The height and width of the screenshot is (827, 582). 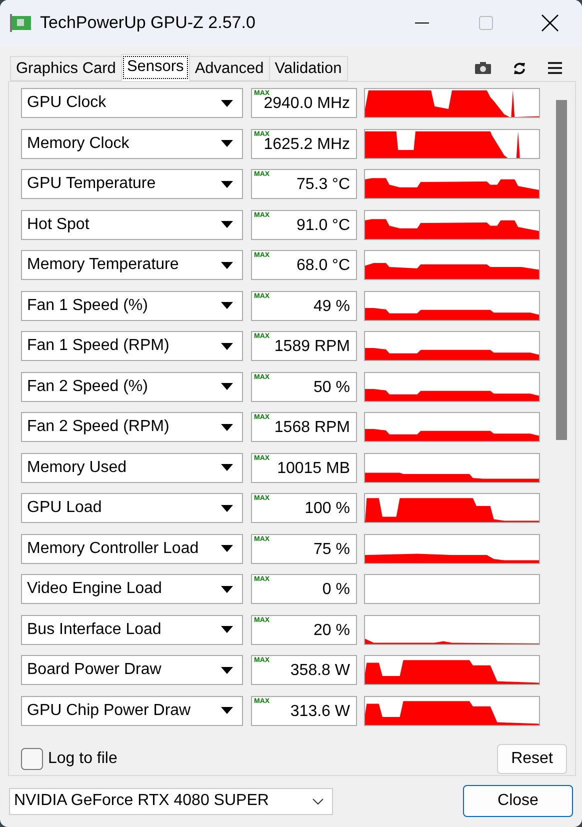 I want to click on sensor-dropdown: Video Engine Load, so click(x=132, y=589).